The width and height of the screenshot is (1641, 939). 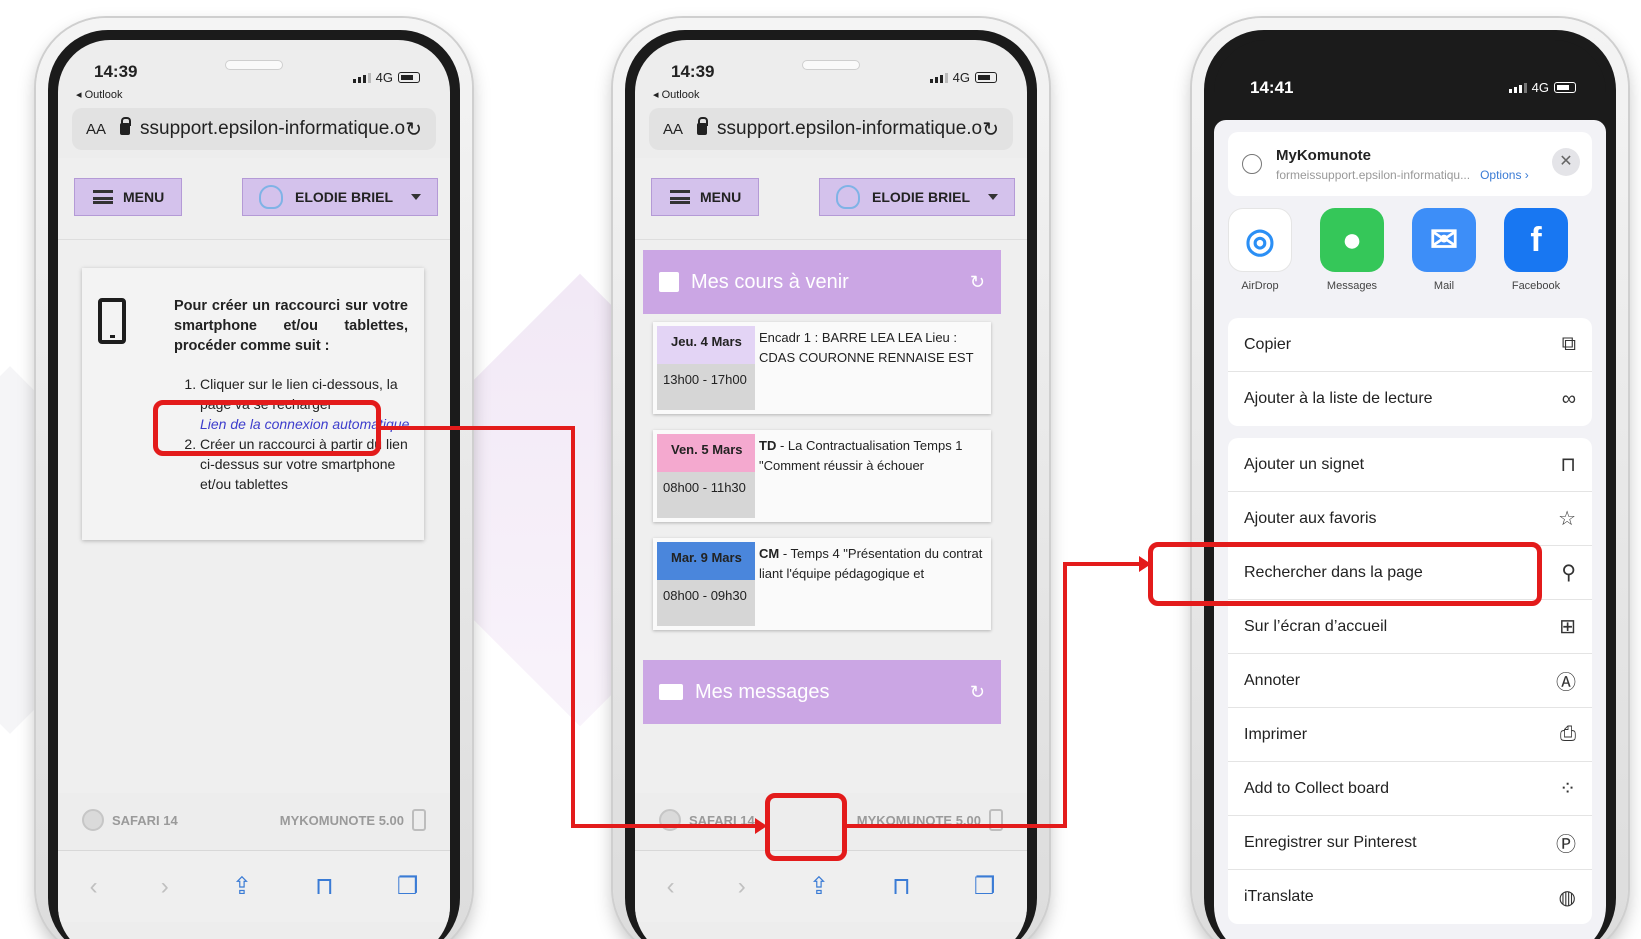 What do you see at coordinates (921, 197) in the screenshot?
I see `user-name: ELODIE BRIEL` at bounding box center [921, 197].